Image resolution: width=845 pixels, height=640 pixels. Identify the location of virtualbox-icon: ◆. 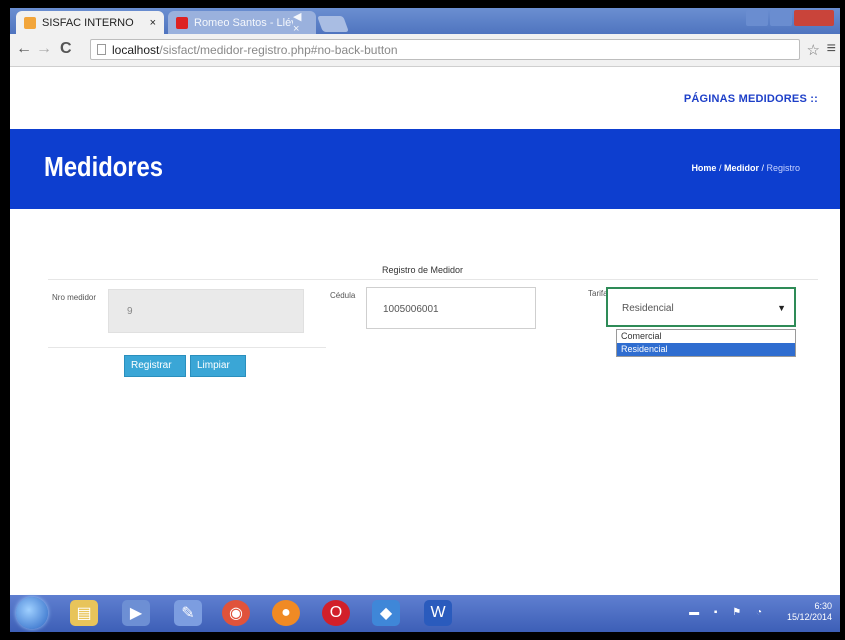
(386, 613).